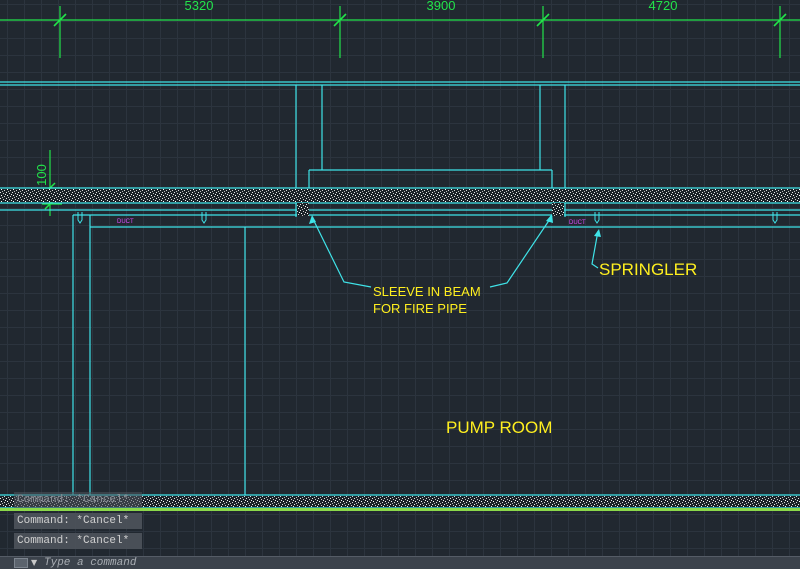  Describe the element at coordinates (400, 32) in the screenshot. I see `dimension-chain` at that location.